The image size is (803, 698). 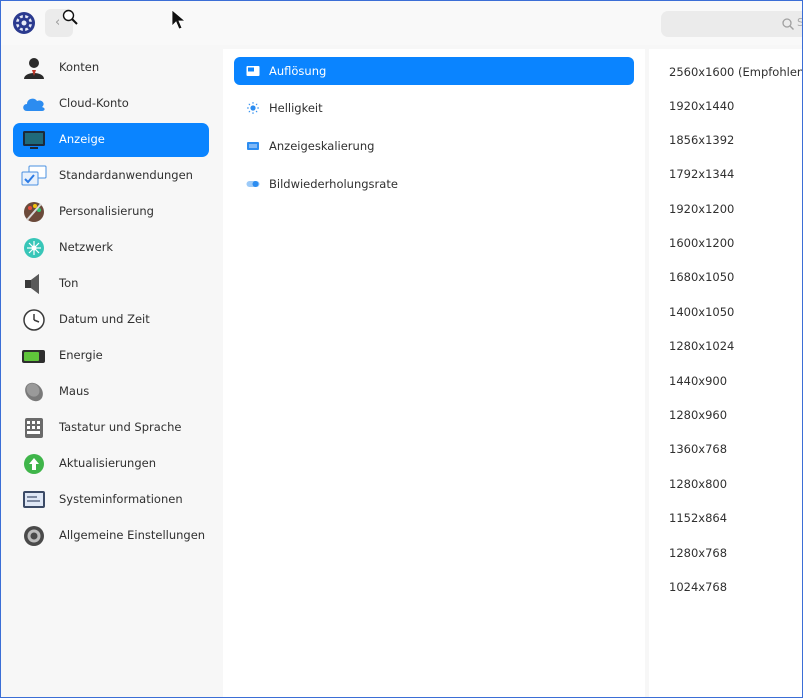 I want to click on sidebar-item-label: Konten, so click(x=79, y=67).